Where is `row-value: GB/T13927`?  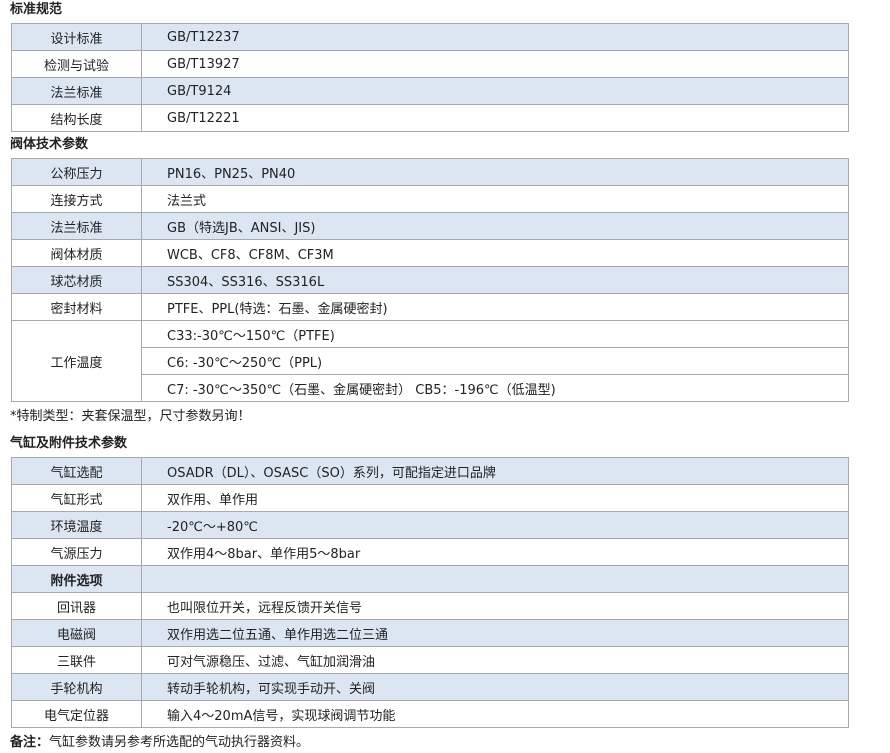 row-value: GB/T13927 is located at coordinates (495, 64).